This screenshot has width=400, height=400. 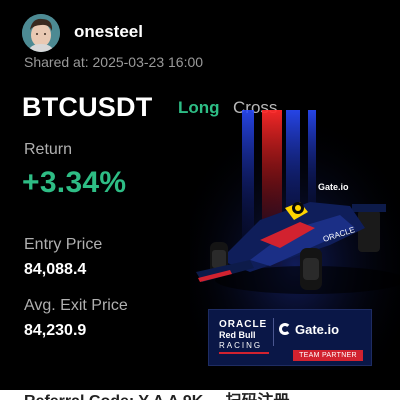 What do you see at coordinates (148, 62) in the screenshot?
I see `shared-at-timestamp: 2025-03-23 16:00` at bounding box center [148, 62].